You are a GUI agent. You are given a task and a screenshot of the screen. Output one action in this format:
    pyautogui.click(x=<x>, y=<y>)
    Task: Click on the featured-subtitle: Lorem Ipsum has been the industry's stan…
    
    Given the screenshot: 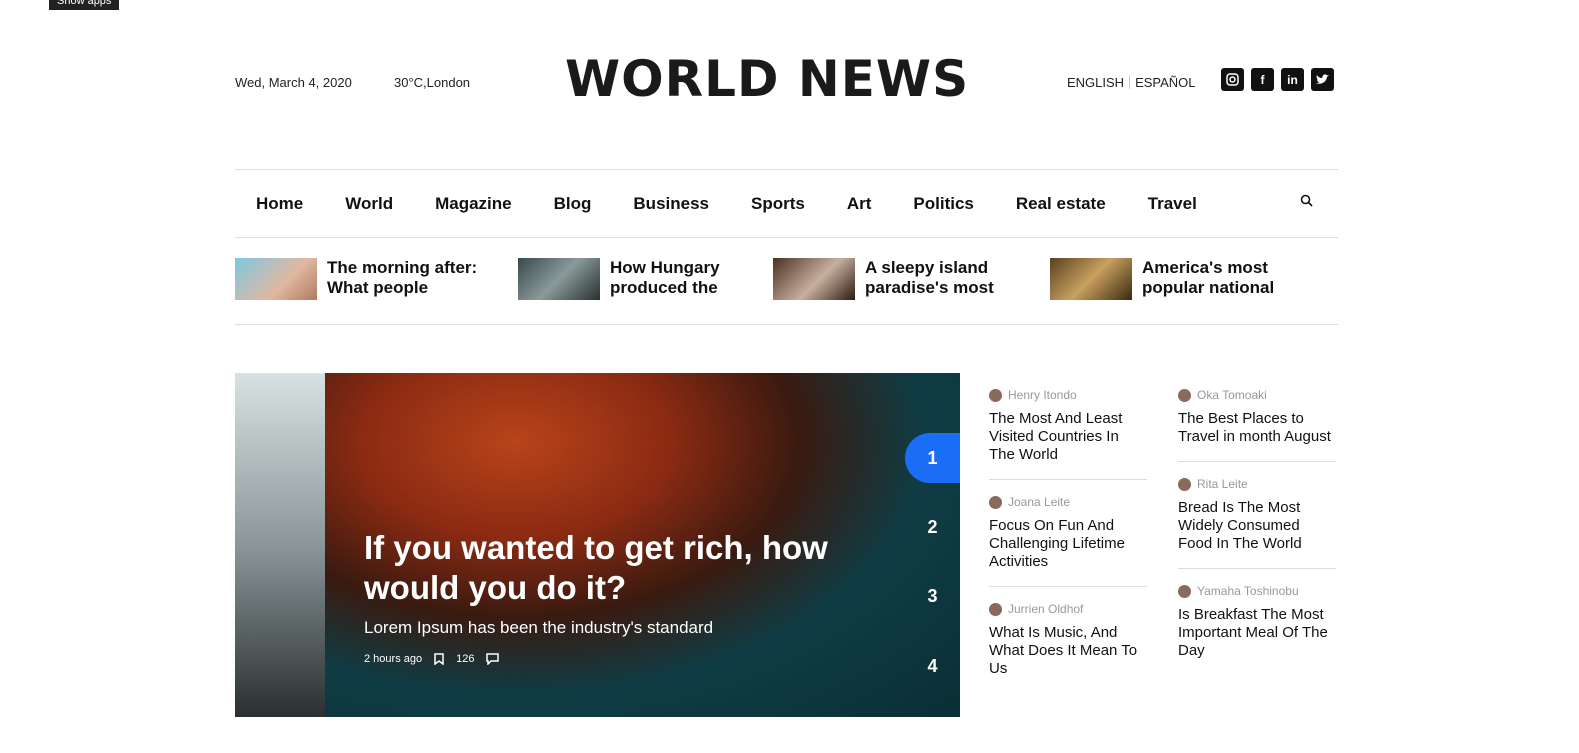 What is the action you would take?
    pyautogui.click(x=539, y=627)
    